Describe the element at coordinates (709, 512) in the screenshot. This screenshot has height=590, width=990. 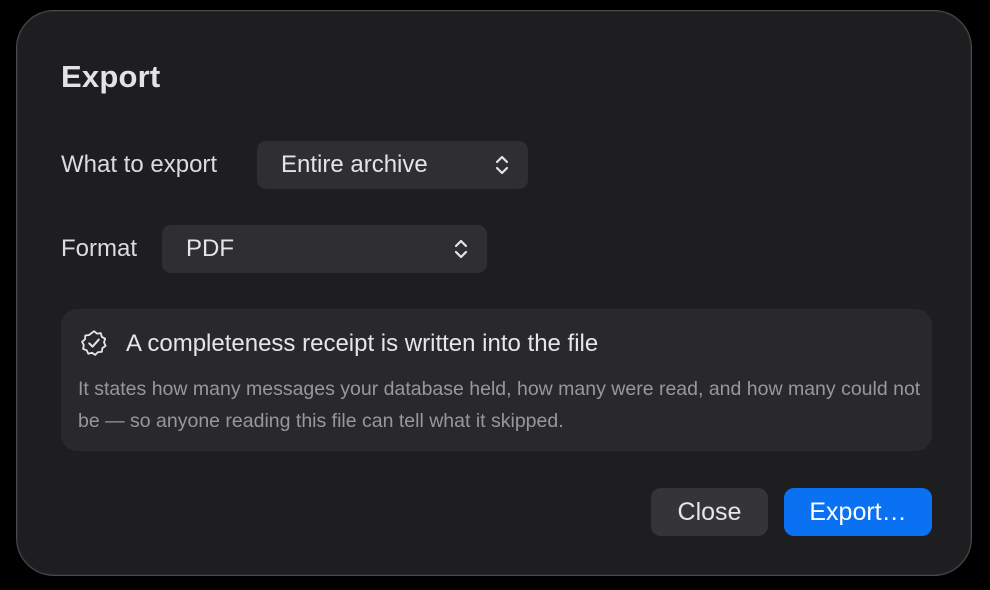
I see `close-button: Close` at that location.